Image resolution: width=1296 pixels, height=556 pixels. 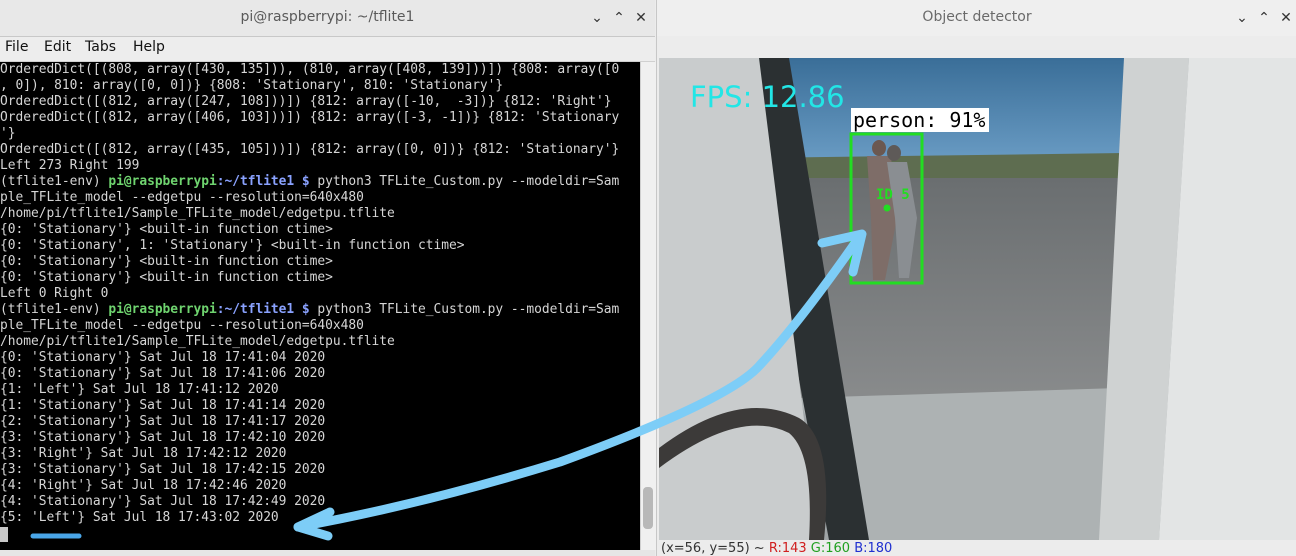 I want to click on scrollbar, so click(x=648, y=306).